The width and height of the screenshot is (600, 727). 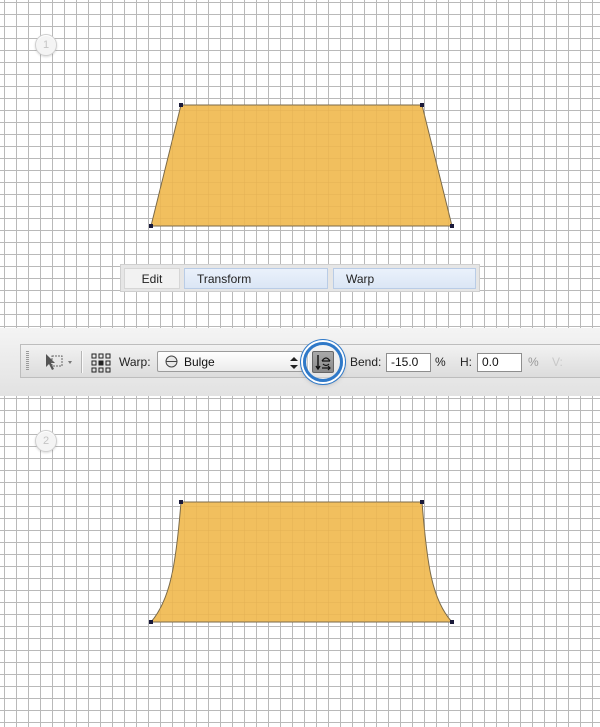 I want to click on options-bar: Warp: Bulge Bend: -15.0 % H: 0.0 % V:, so click(x=300, y=362).